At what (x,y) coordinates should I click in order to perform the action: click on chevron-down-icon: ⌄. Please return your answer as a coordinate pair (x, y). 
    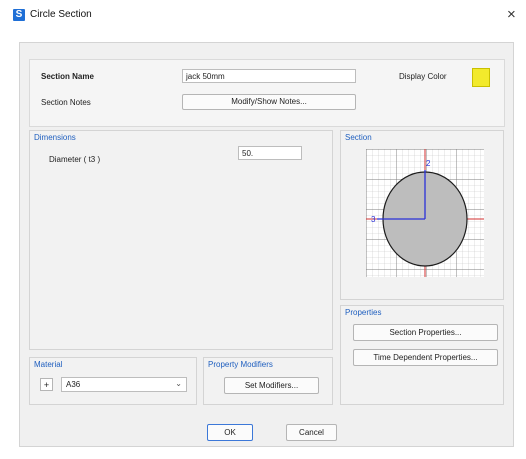
    Looking at the image, I should click on (178, 383).